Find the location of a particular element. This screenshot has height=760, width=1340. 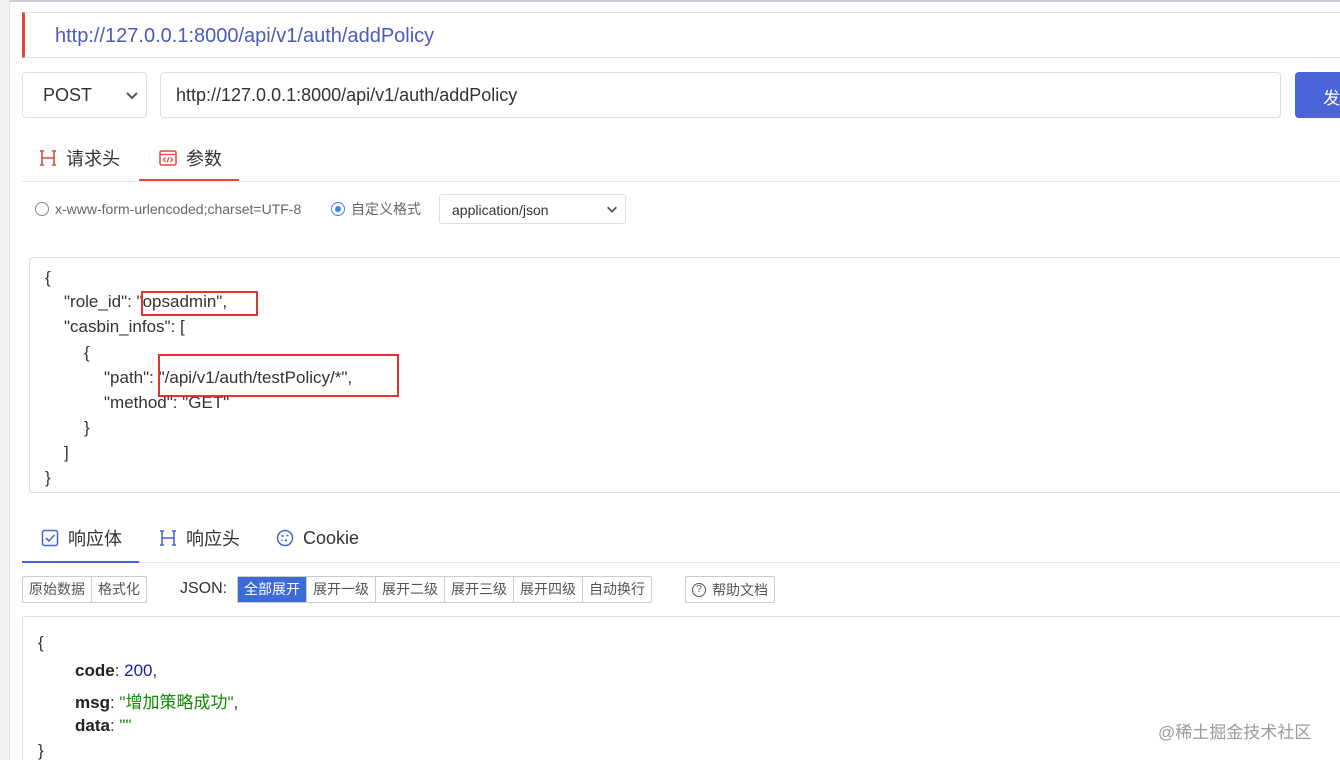

tab-response-headers-label: 响应头 is located at coordinates (213, 539).